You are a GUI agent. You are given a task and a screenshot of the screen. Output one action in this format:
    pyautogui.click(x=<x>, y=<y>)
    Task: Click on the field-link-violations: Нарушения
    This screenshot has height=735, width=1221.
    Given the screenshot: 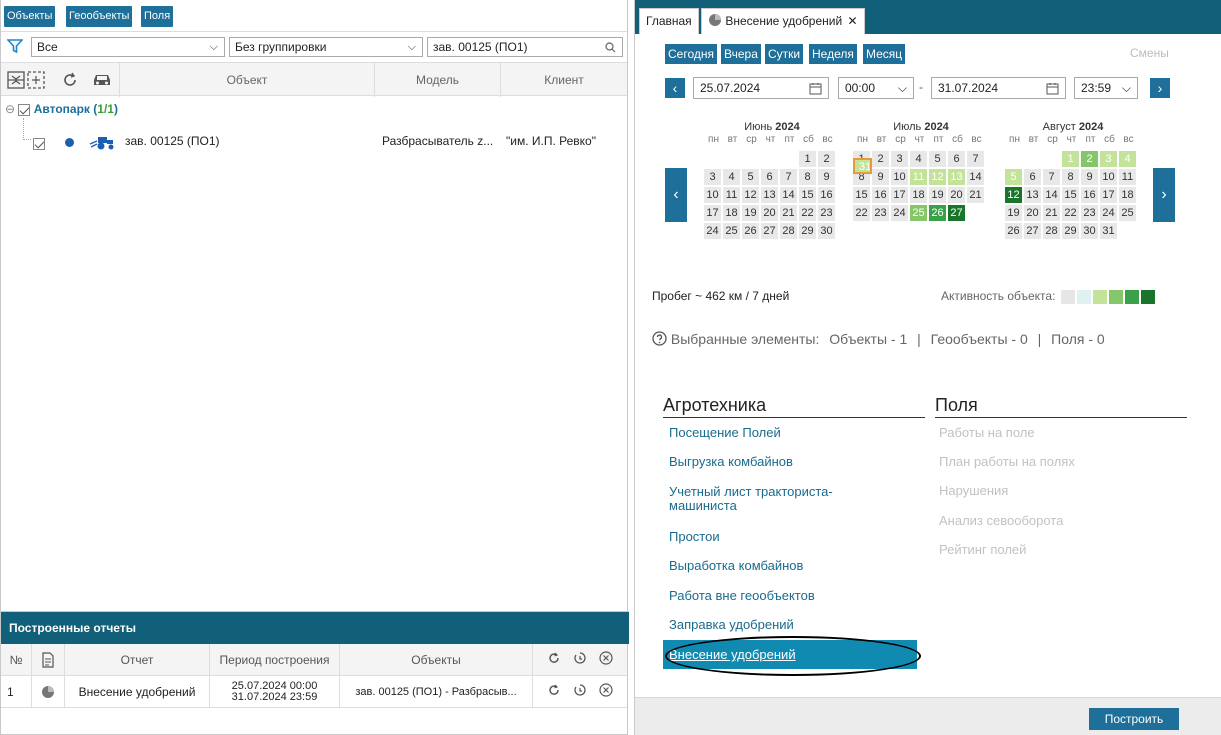 What is the action you would take?
    pyautogui.click(x=973, y=490)
    